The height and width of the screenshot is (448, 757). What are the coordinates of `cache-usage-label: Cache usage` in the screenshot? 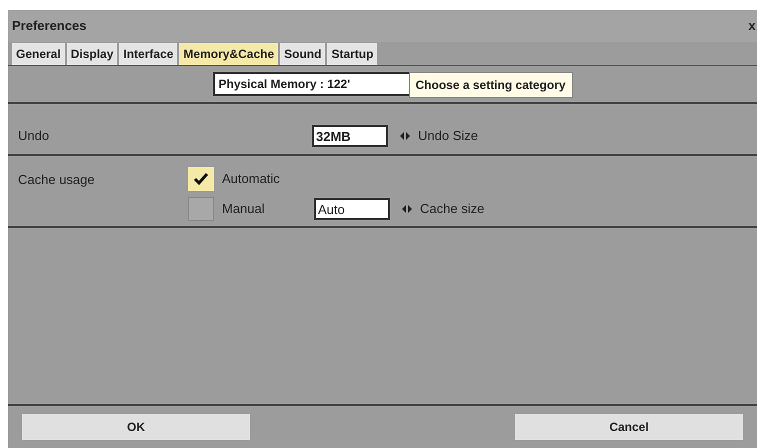 It's located at (57, 180).